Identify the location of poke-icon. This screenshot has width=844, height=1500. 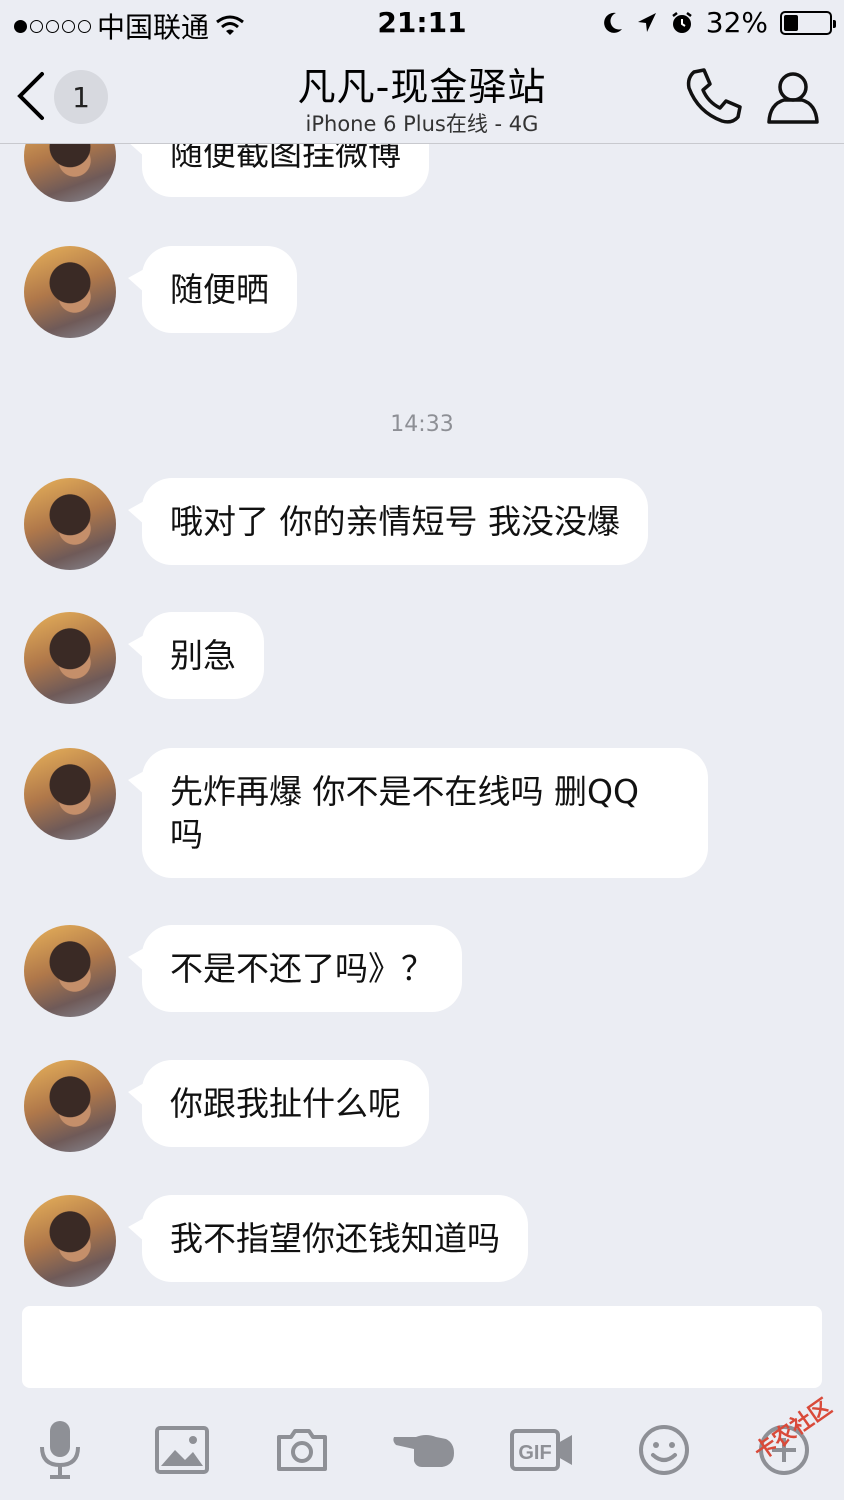
(423, 1451).